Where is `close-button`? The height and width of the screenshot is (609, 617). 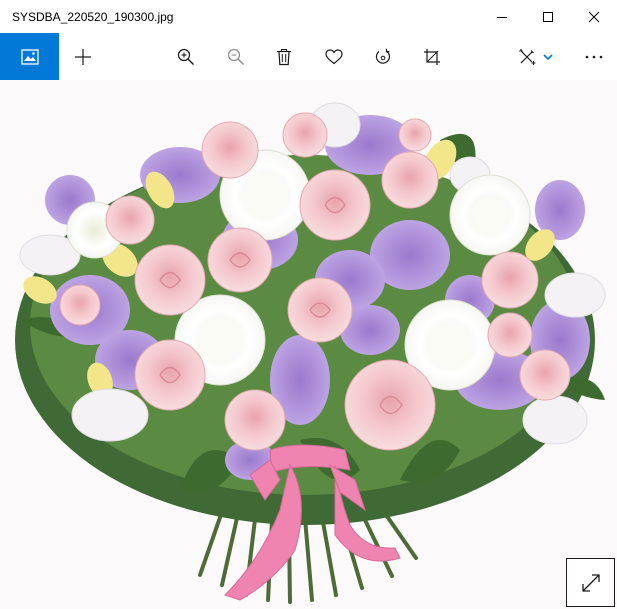
close-button is located at coordinates (594, 16).